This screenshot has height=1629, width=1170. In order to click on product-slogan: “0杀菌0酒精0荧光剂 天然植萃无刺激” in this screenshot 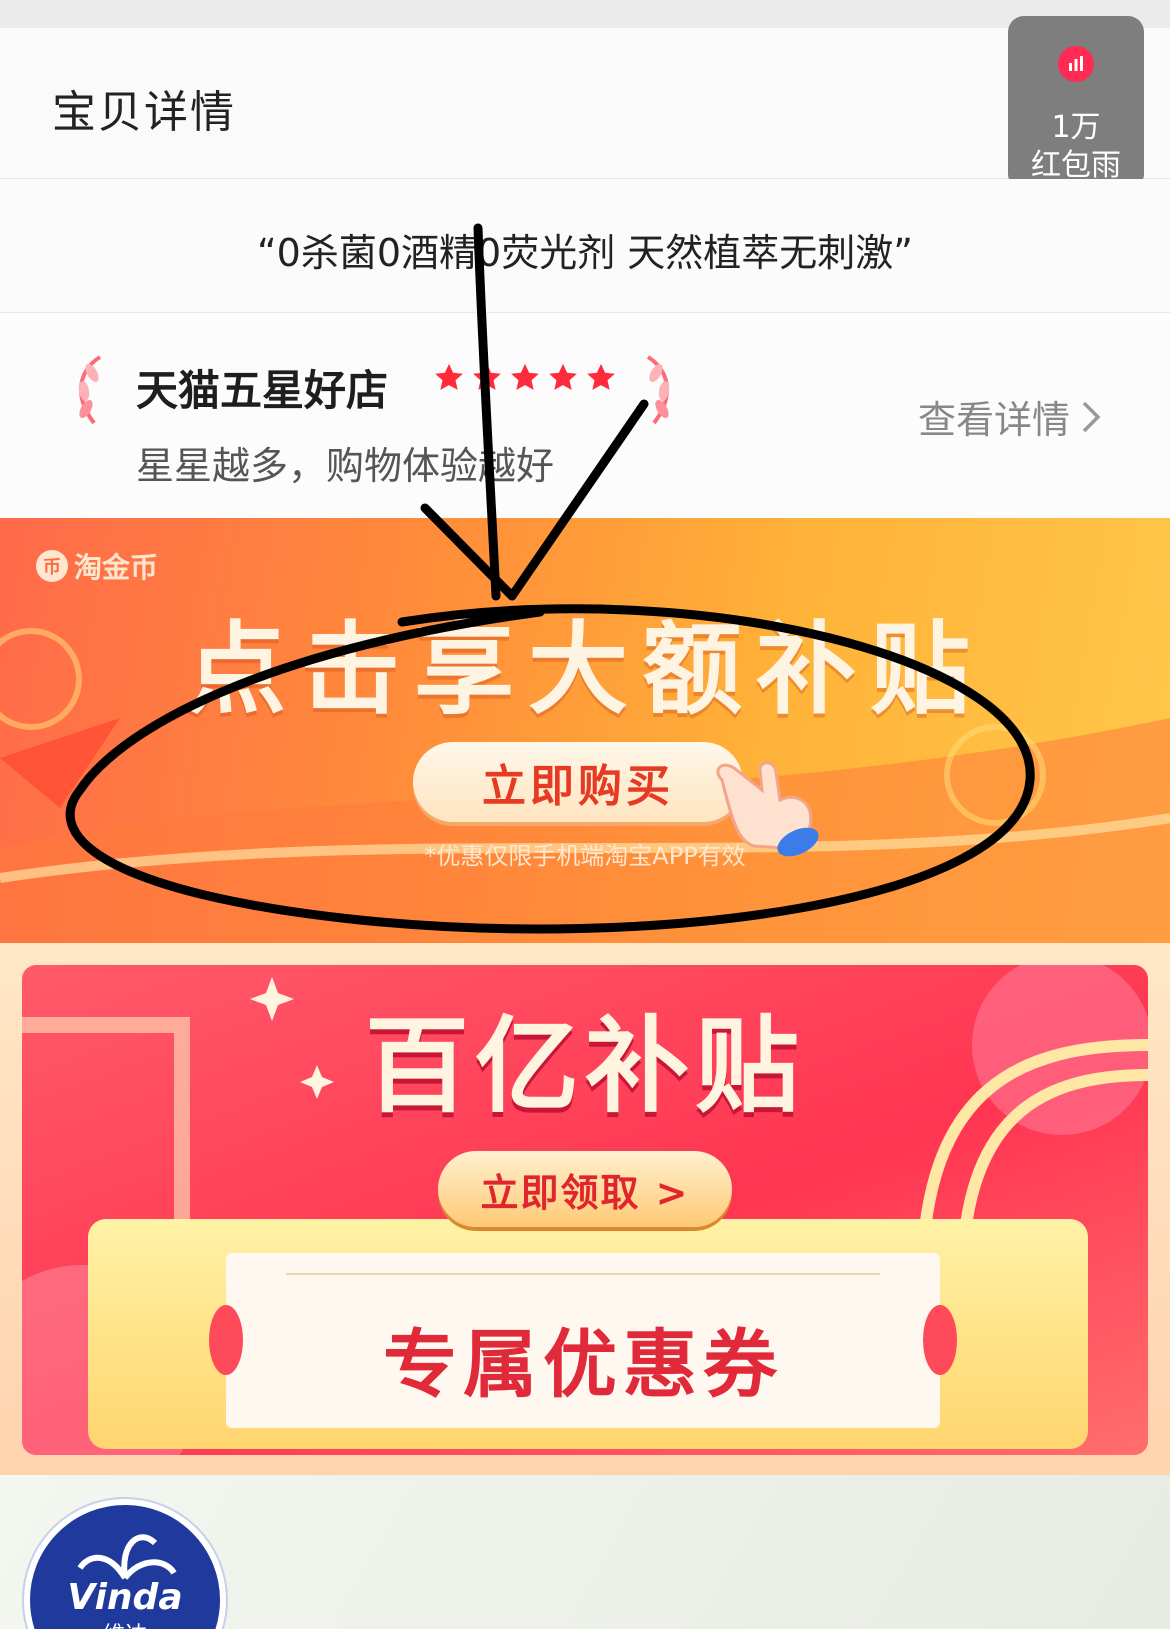, I will do `click(585, 253)`.